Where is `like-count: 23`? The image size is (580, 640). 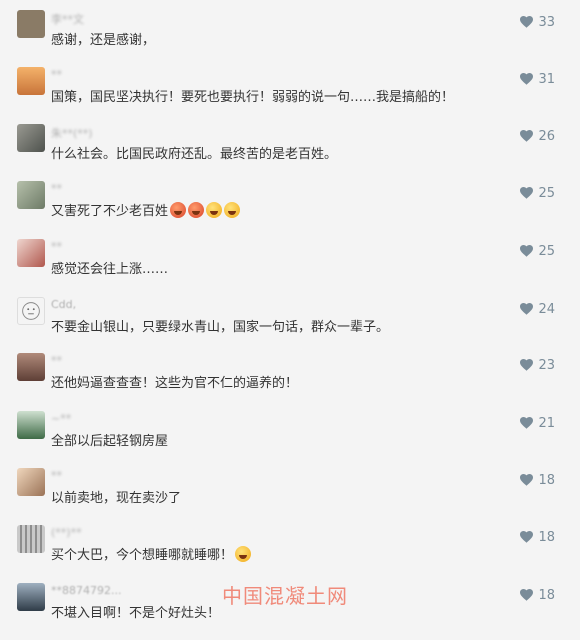
like-count: 23 is located at coordinates (546, 365).